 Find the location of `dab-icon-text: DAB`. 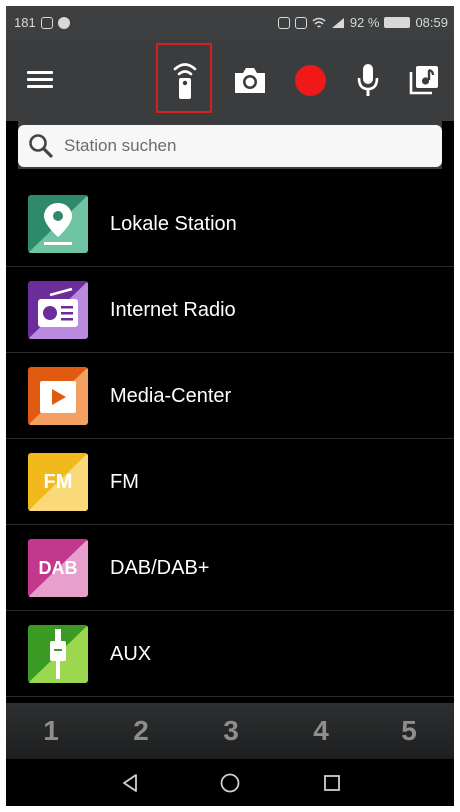

dab-icon-text: DAB is located at coordinates (58, 568).